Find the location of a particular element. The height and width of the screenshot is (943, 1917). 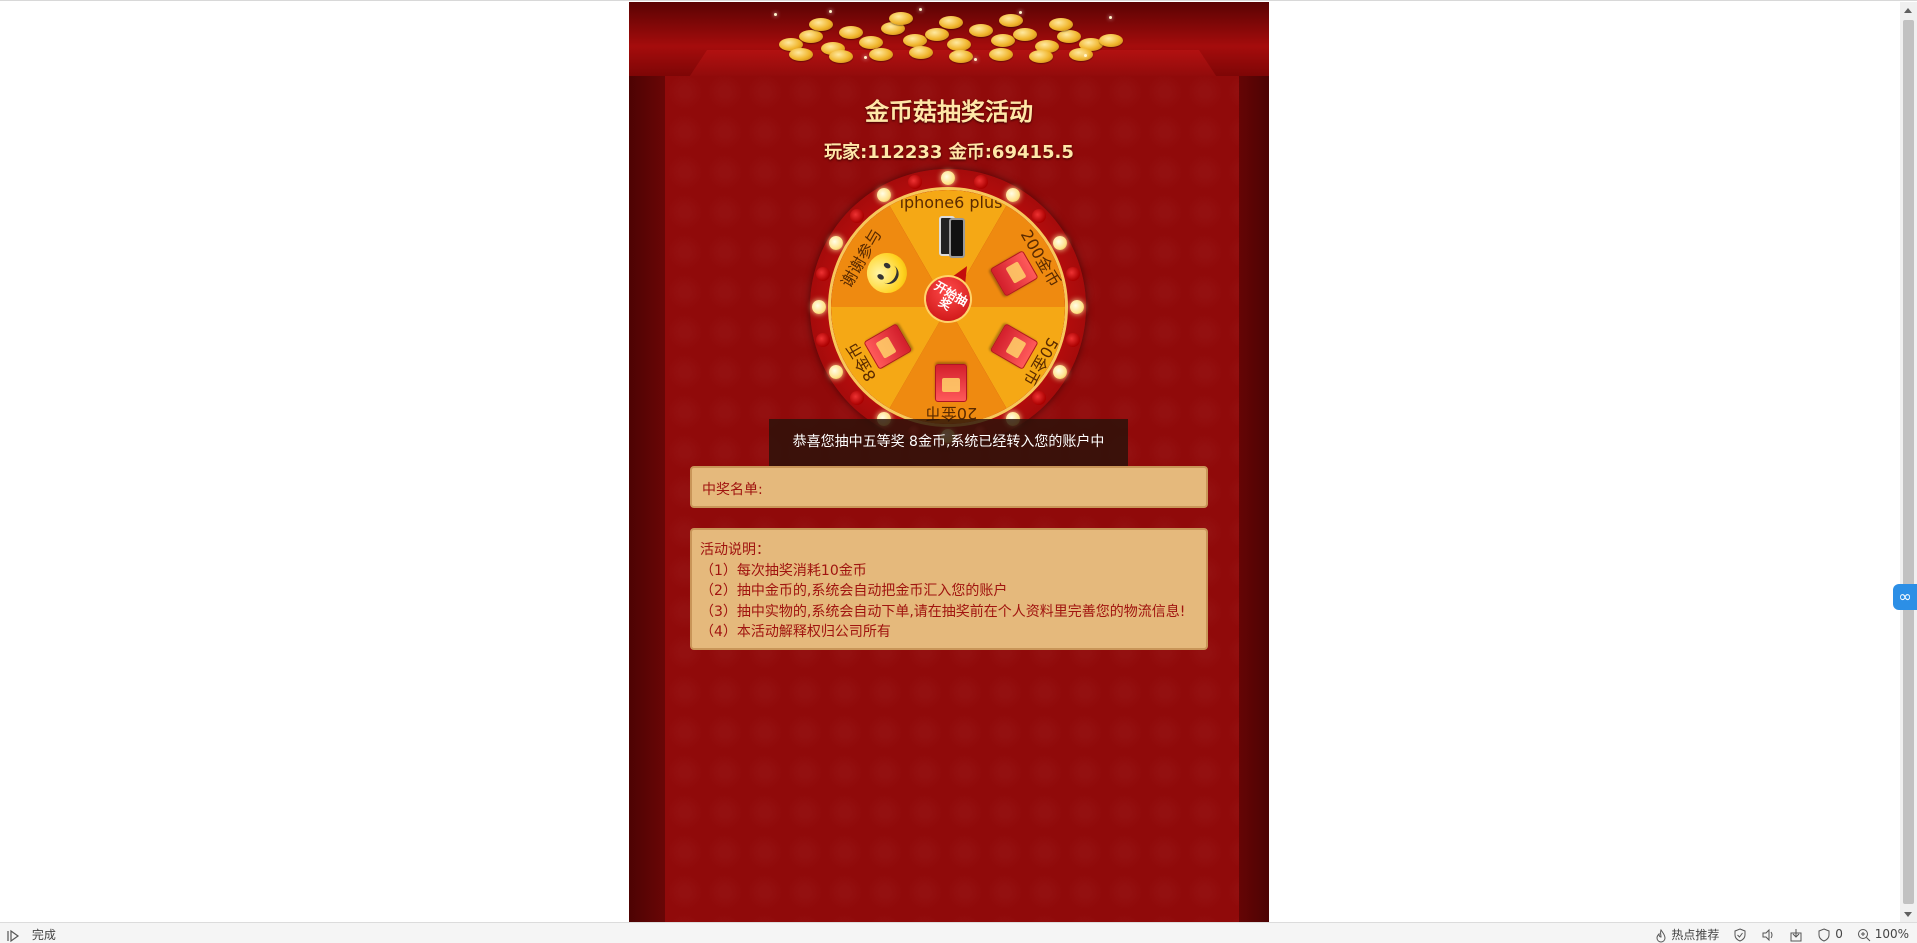

zoom-control: 100% is located at coordinates (1883, 934).